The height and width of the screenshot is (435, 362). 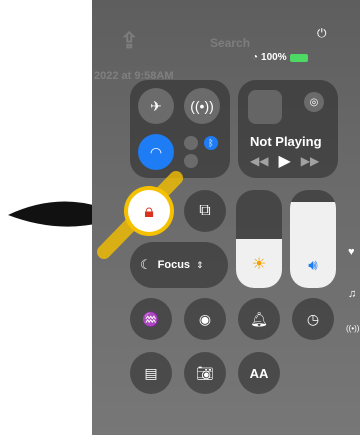 What do you see at coordinates (211, 143) in the screenshot?
I see `bluetooth-button: ᛒ` at bounding box center [211, 143].